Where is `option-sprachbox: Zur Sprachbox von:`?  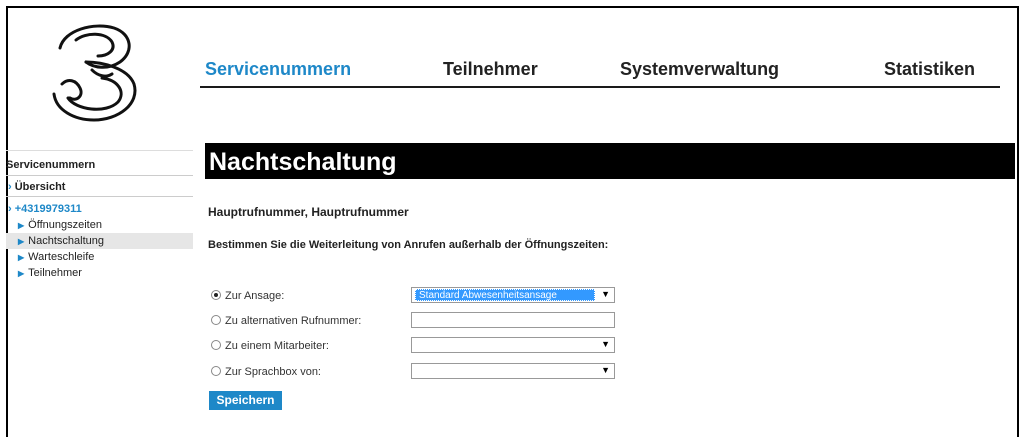 option-sprachbox: Zur Sprachbox von: is located at coordinates (266, 372).